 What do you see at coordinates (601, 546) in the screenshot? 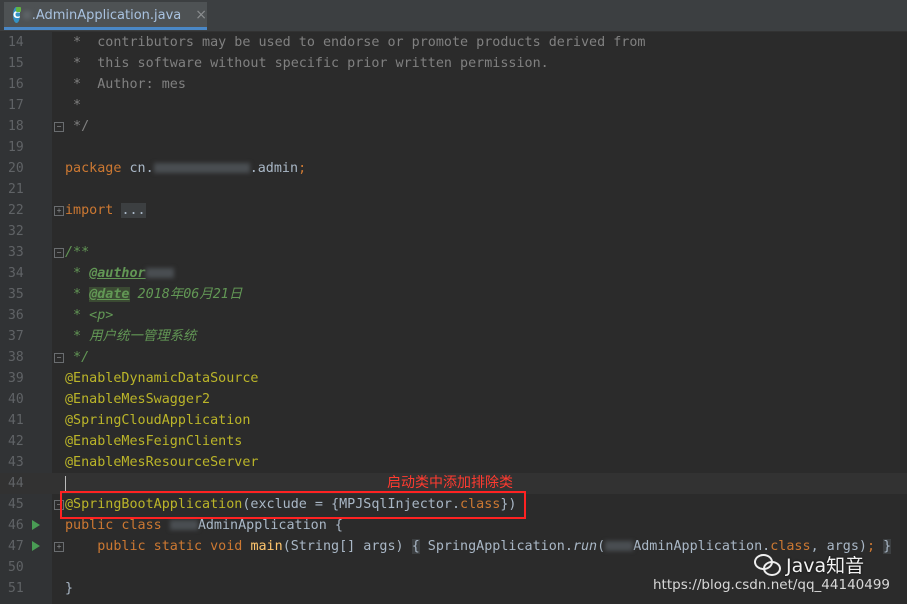
I see `code-token: (` at bounding box center [601, 546].